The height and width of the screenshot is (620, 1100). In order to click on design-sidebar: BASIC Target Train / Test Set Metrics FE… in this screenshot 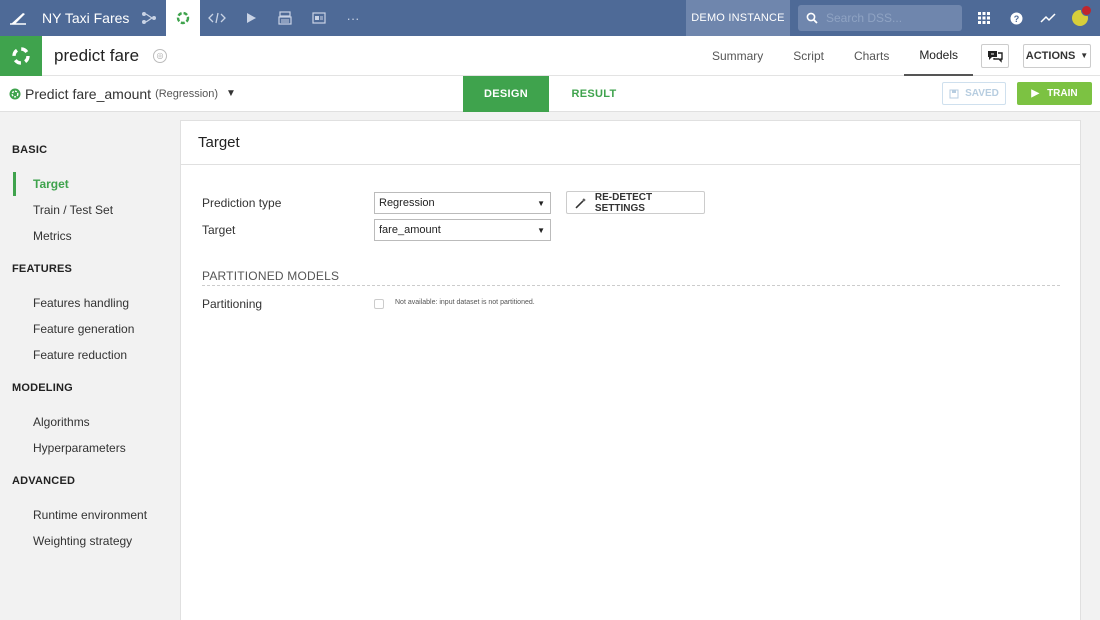, I will do `click(90, 366)`.